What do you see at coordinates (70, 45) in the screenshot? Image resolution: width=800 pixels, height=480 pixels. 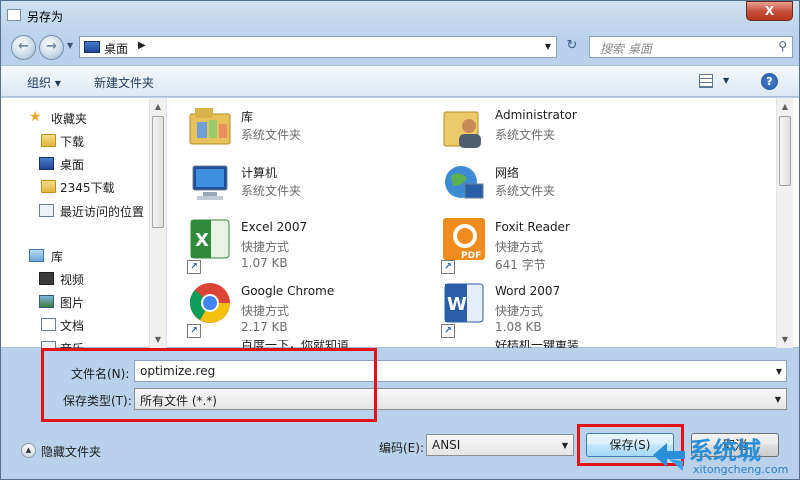 I see `recent-pages-dropdown-icon: ▼` at bounding box center [70, 45].